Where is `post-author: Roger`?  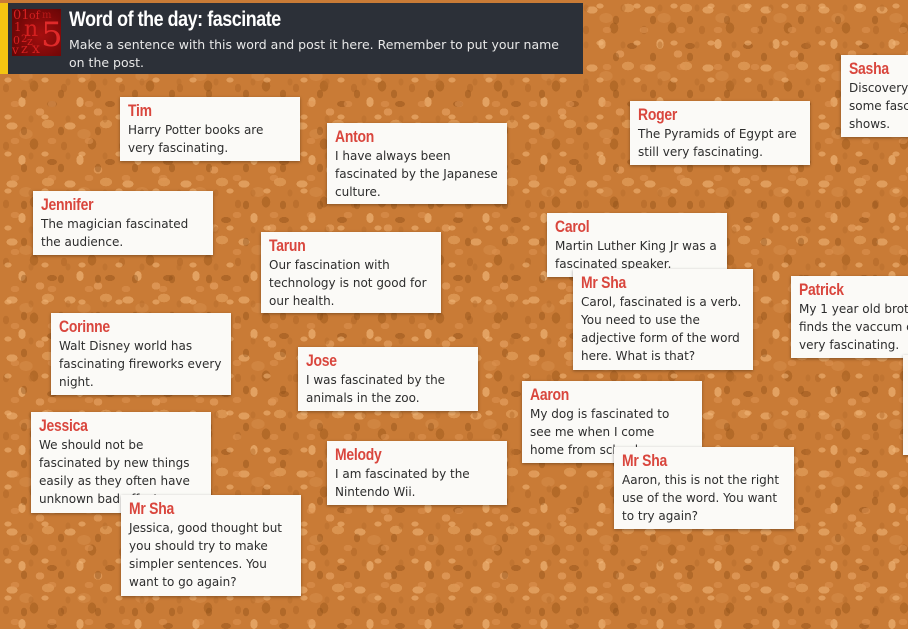
post-author: Roger is located at coordinates (658, 114).